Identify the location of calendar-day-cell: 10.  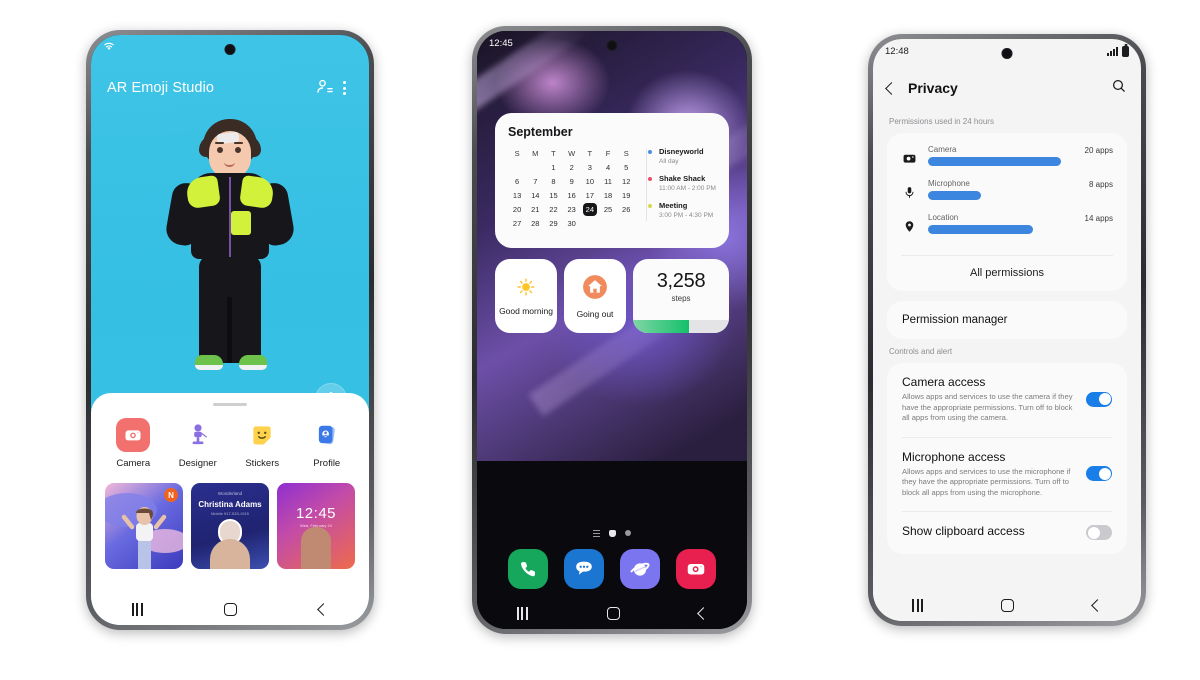
(590, 182).